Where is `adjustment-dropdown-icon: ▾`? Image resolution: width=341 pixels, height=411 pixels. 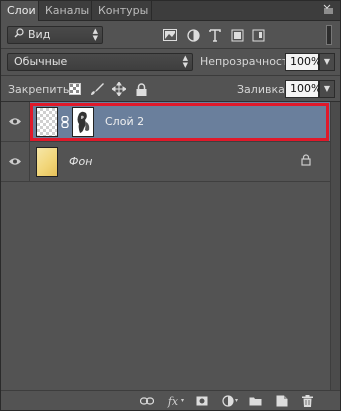 adjustment-dropdown-icon: ▾ is located at coordinates (237, 400).